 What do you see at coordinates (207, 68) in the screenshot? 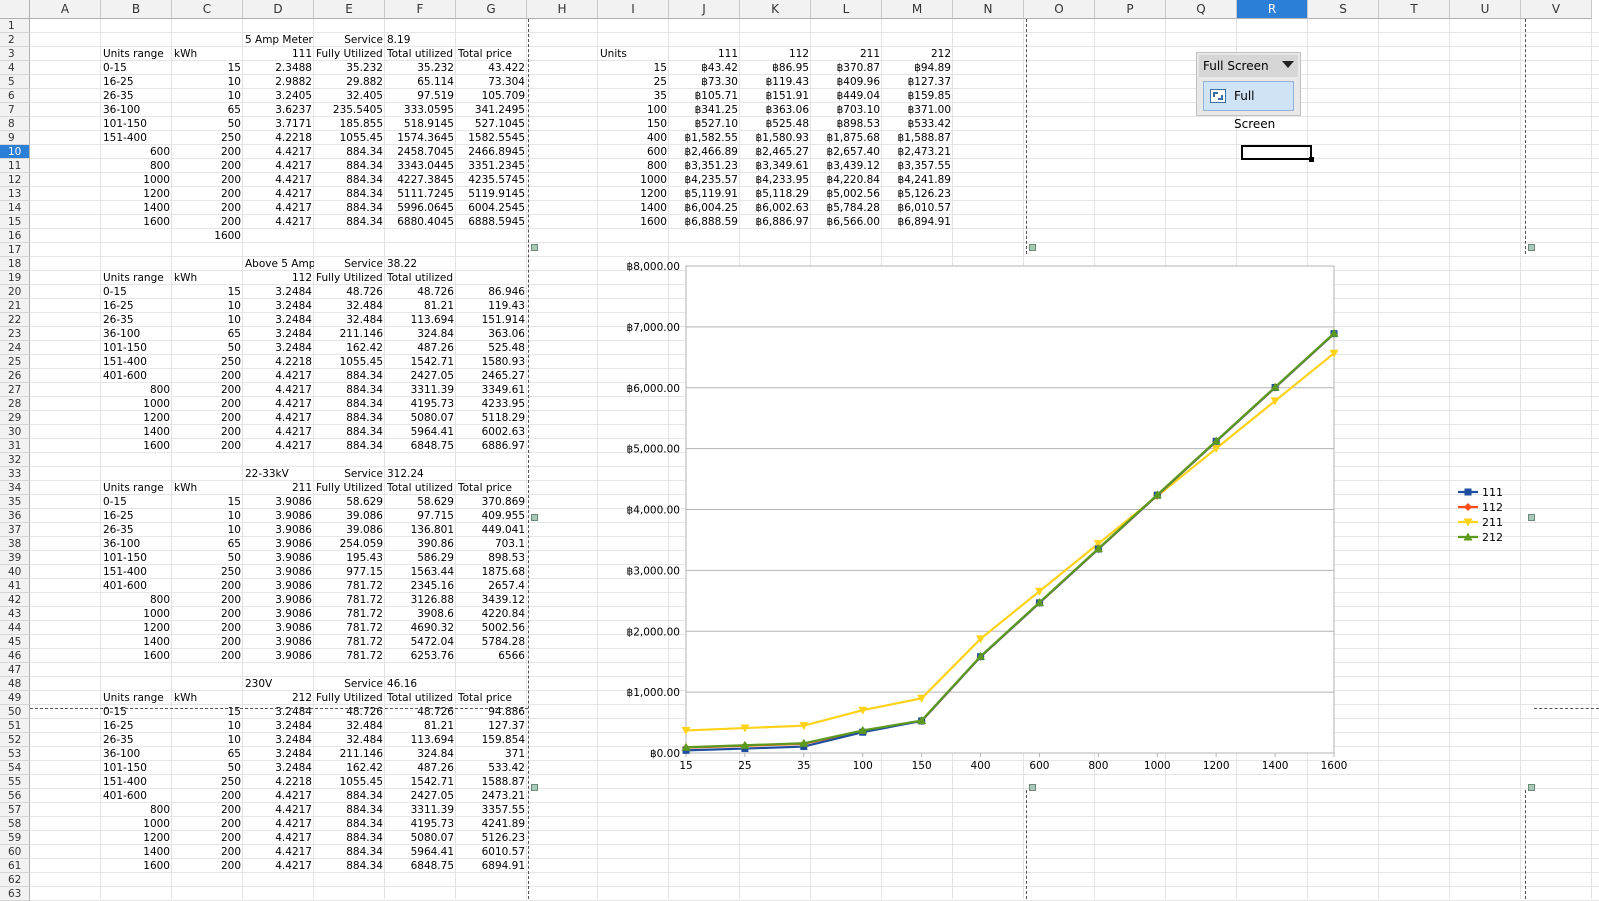
I see `cell-c4: 15` at bounding box center [207, 68].